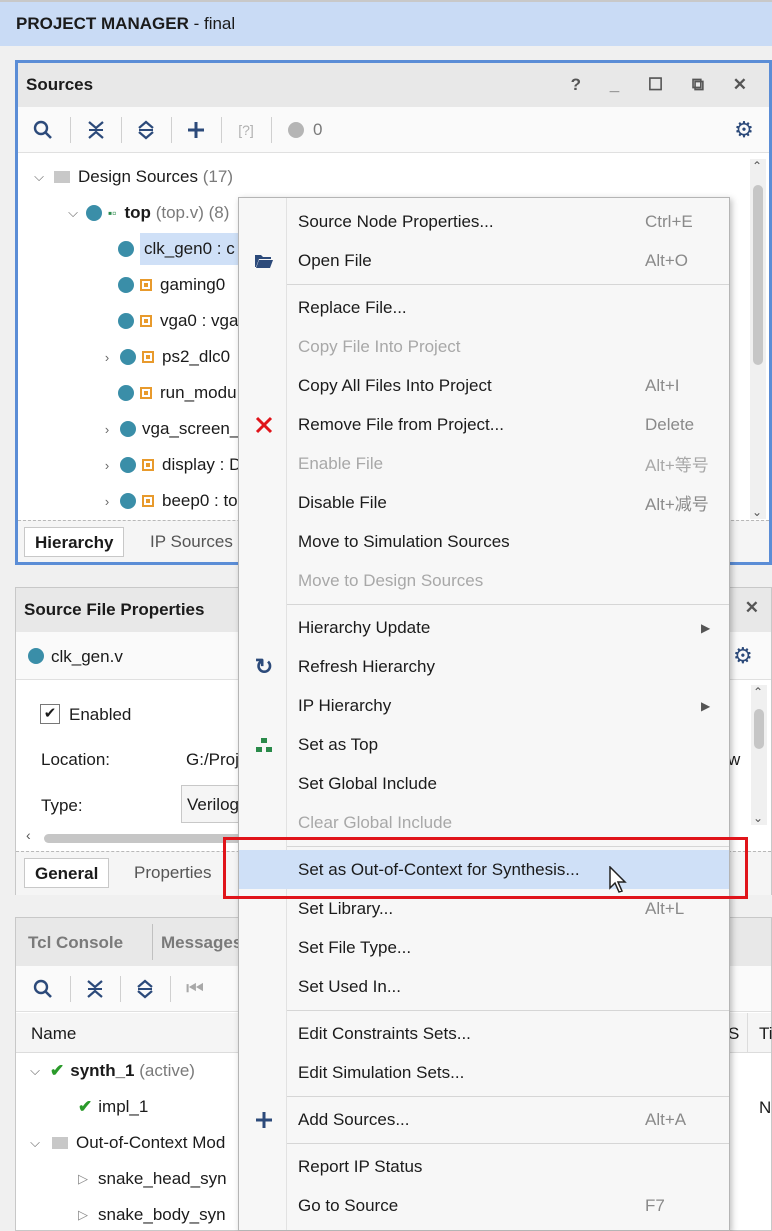 The image size is (772, 1231). Describe the element at coordinates (484, 705) in the screenshot. I see `menu-item-ip-hierarchy: IP Hierarchy ▶` at that location.